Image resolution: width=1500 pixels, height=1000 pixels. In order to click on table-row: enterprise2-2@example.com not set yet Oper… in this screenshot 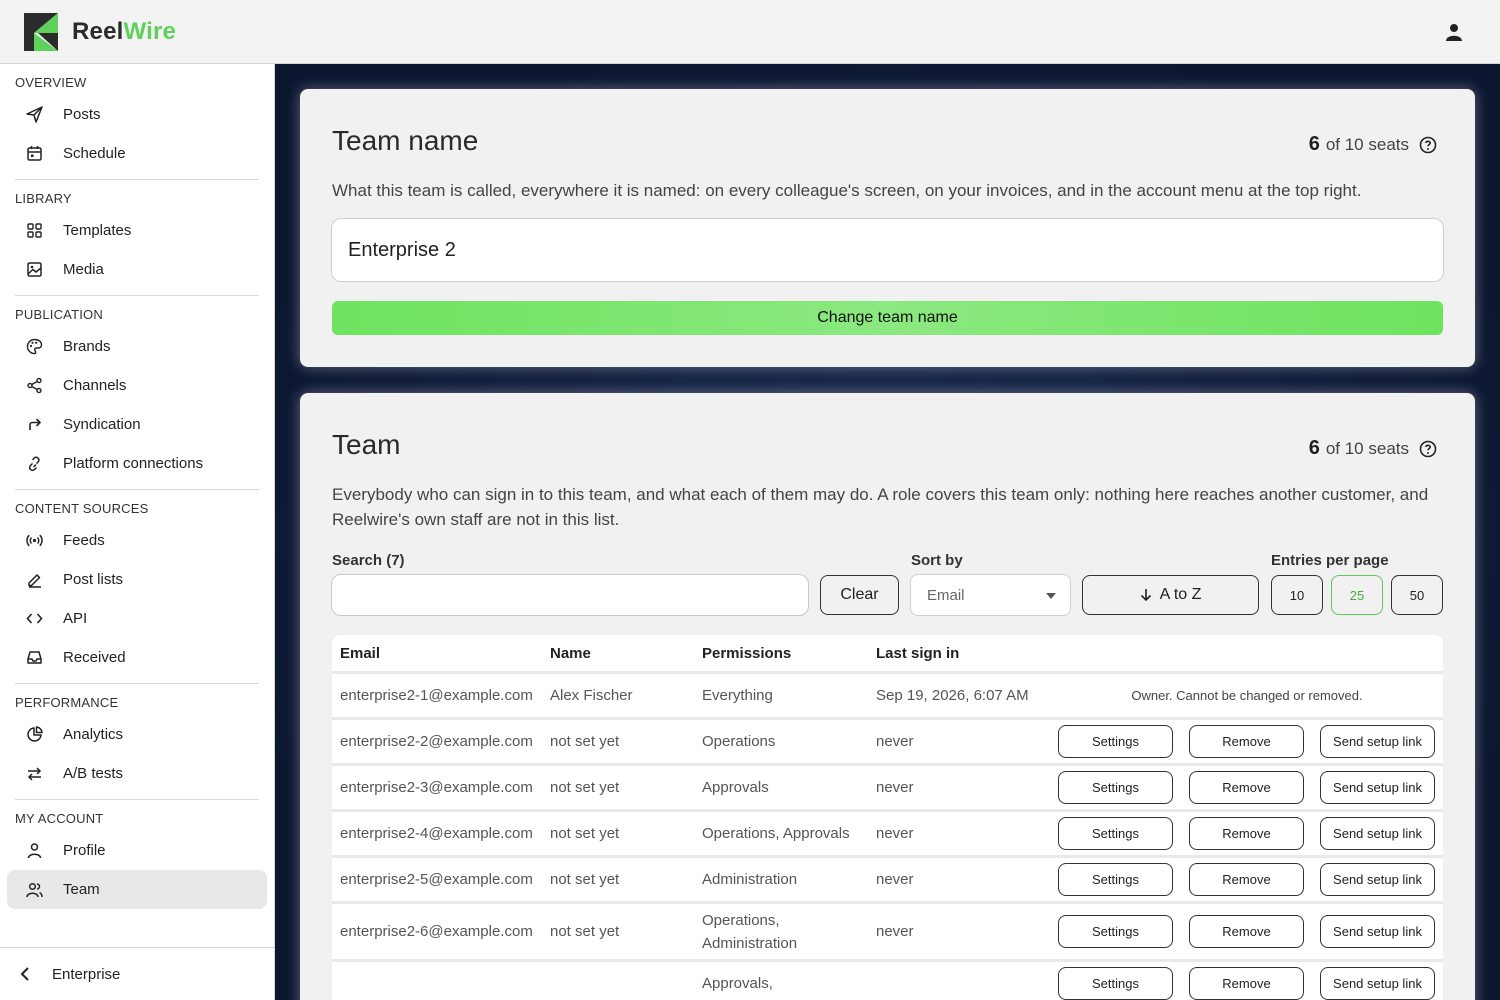, I will do `click(887, 740)`.